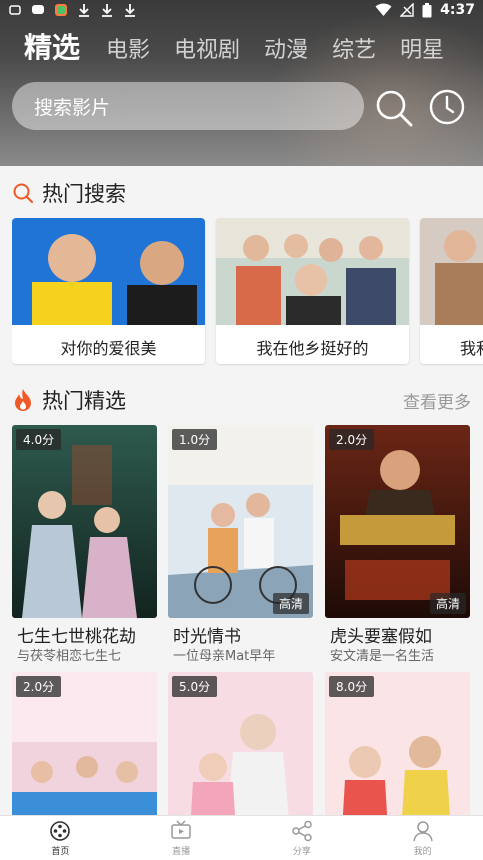 Image resolution: width=483 pixels, height=860 pixels. Describe the element at coordinates (224, 656) in the screenshot. I see `movie-desc: 一位母亲Mat早年` at that location.